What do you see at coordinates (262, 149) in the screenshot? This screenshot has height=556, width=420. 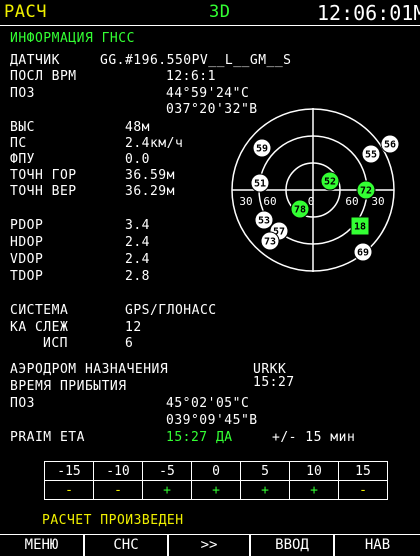 I see `satellite-id: 59` at bounding box center [262, 149].